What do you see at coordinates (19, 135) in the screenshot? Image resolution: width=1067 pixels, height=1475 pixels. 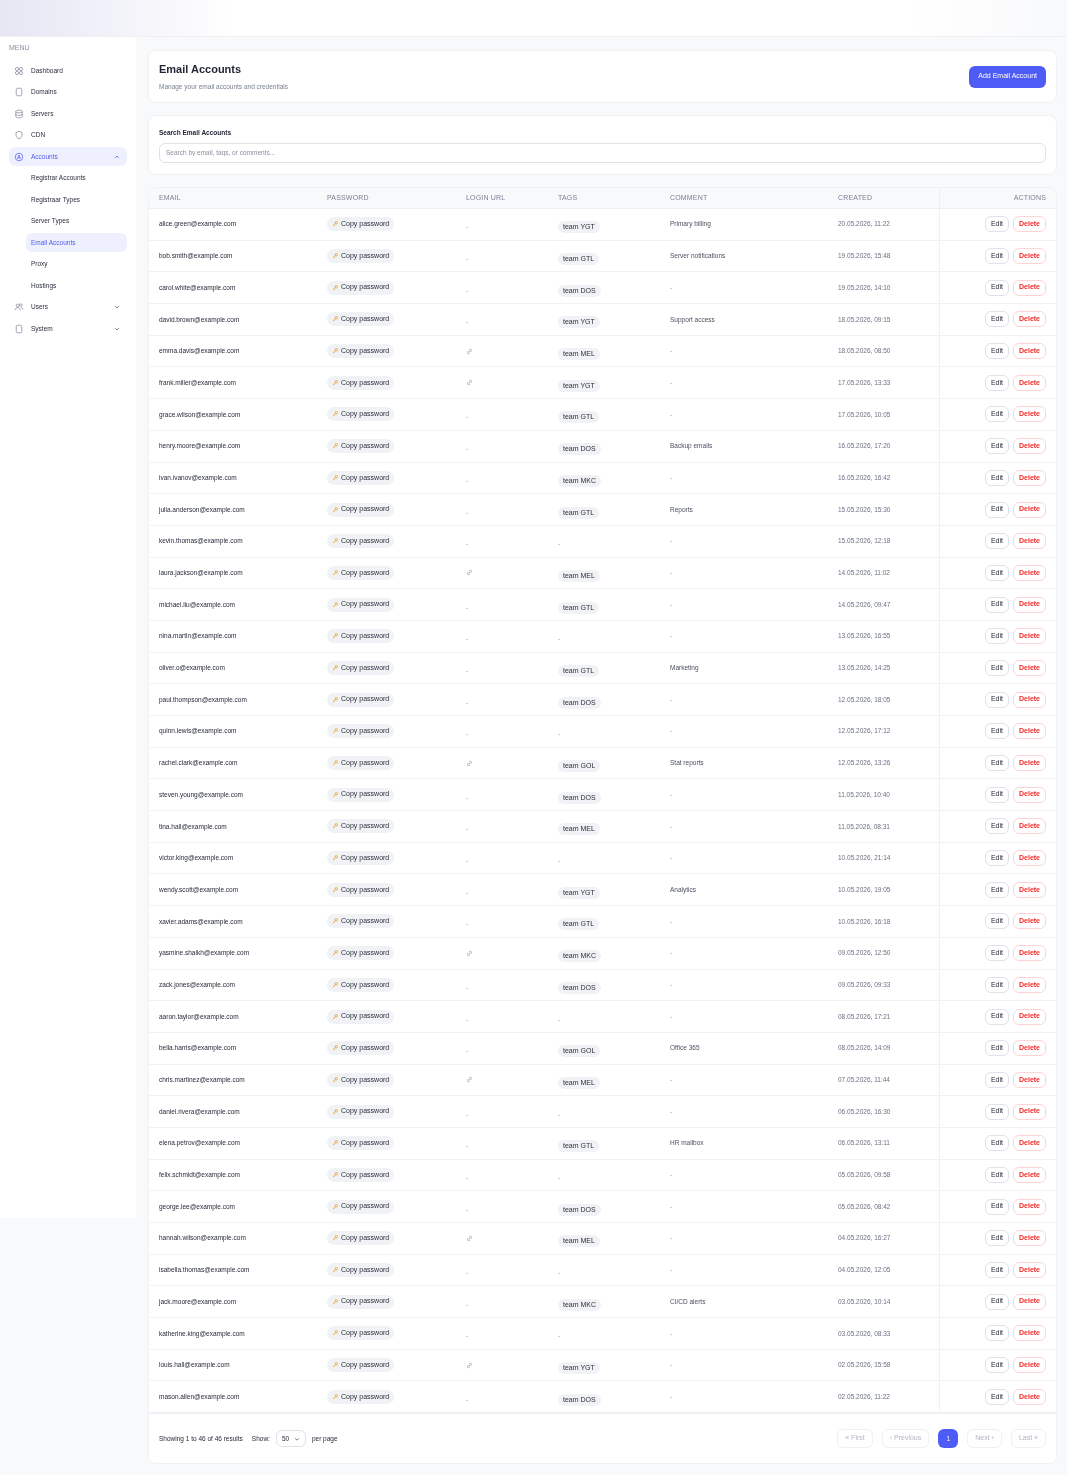 I see `shield-icon` at bounding box center [19, 135].